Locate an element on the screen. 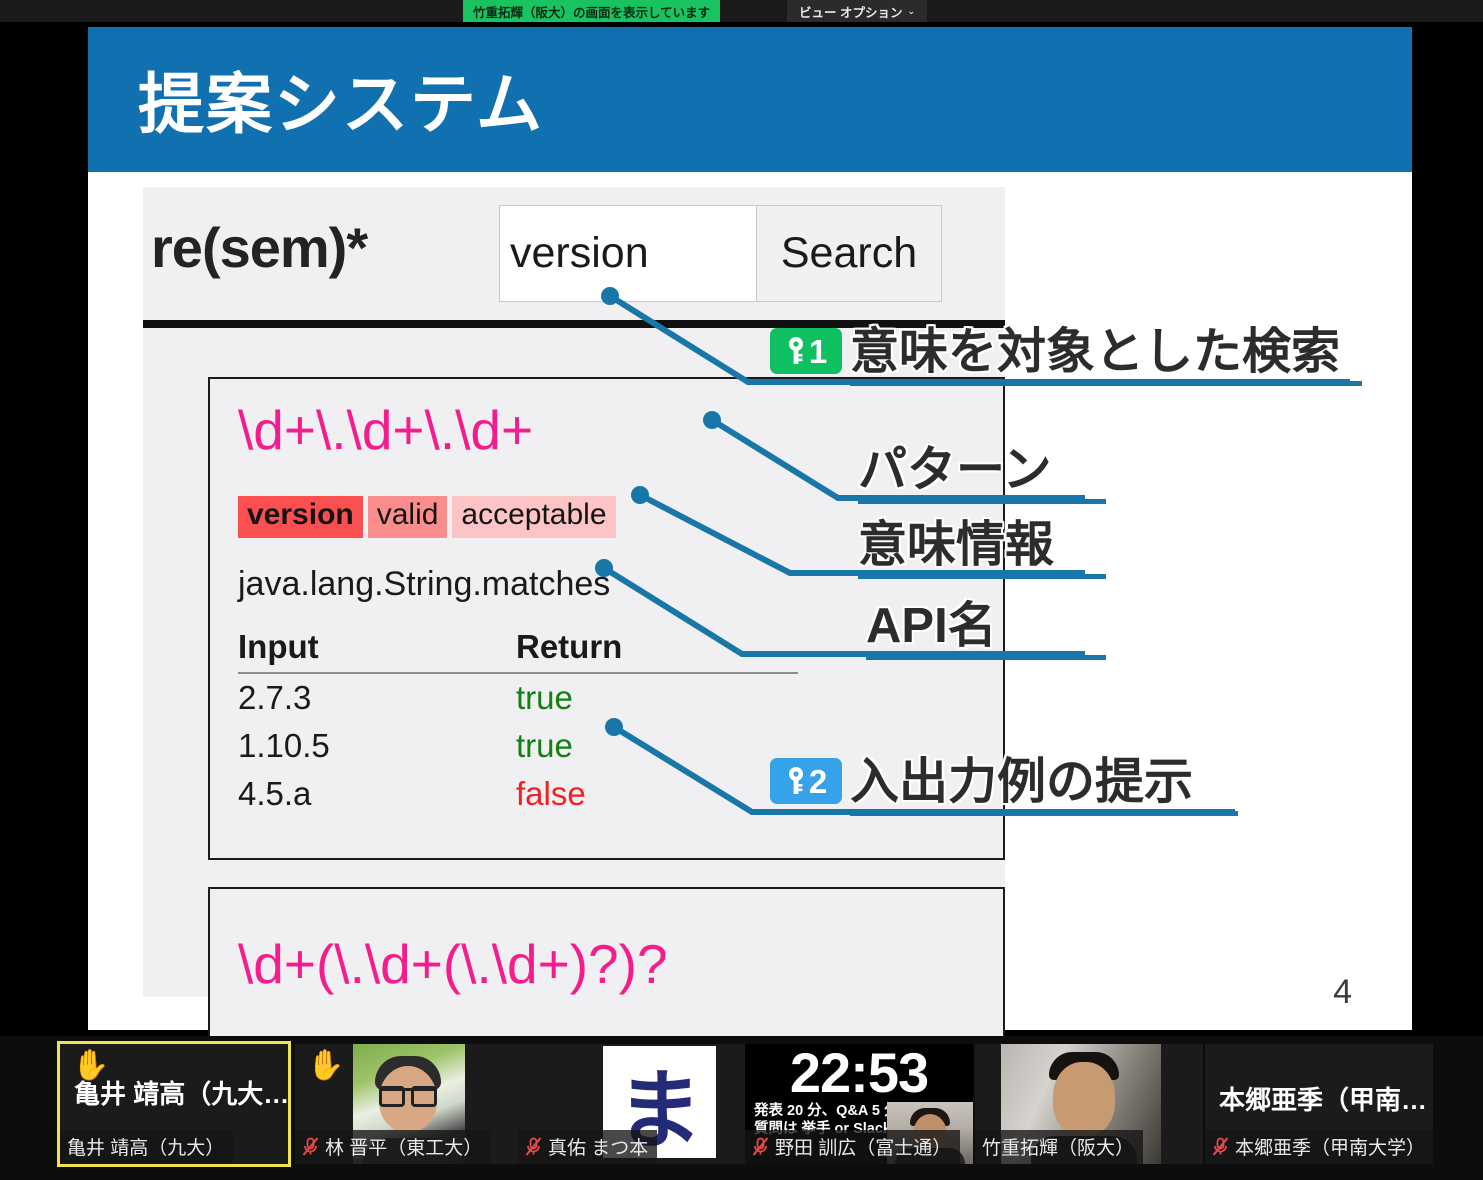 This screenshot has width=1483, height=1180. cell-input: 4.5.a is located at coordinates (275, 793).